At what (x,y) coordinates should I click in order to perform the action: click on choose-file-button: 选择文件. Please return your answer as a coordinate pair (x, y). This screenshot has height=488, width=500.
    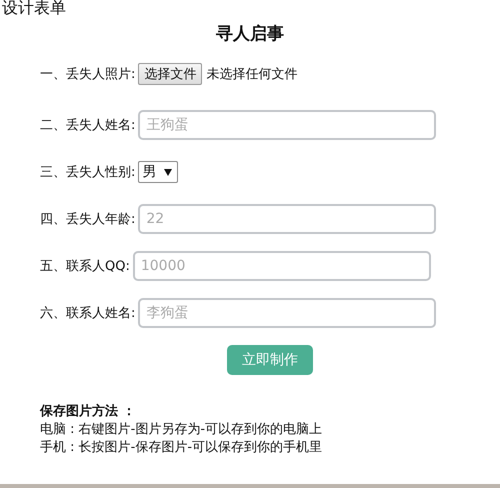
    Looking at the image, I should click on (170, 74).